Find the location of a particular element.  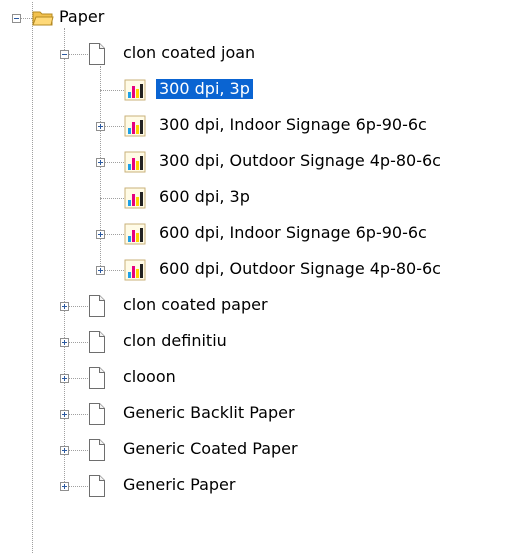

tree-node-clon-coated-joan-label: clon coated joan is located at coordinates (189, 53).